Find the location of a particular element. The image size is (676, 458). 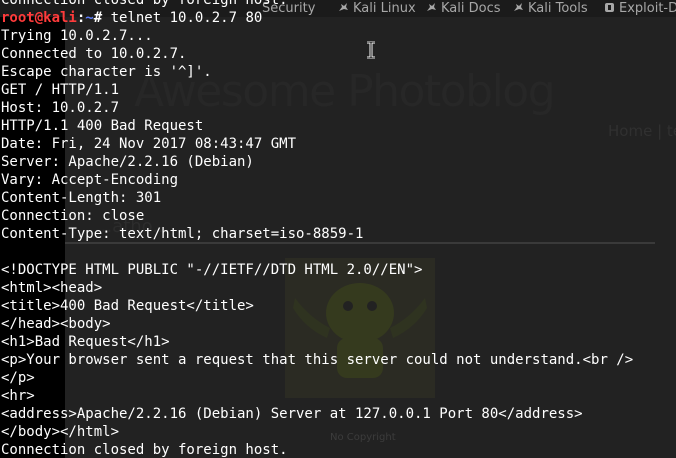

terminal-line: </p> is located at coordinates (18, 378).